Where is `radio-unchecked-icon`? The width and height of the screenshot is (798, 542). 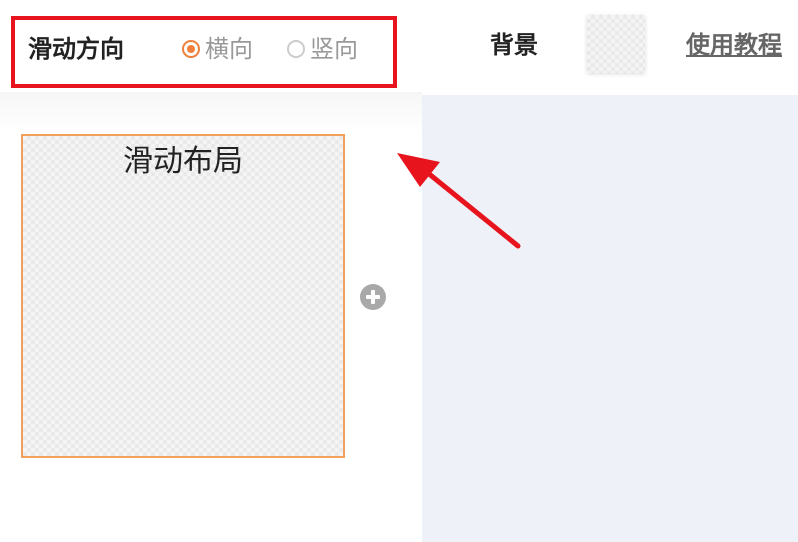 radio-unchecked-icon is located at coordinates (296, 49).